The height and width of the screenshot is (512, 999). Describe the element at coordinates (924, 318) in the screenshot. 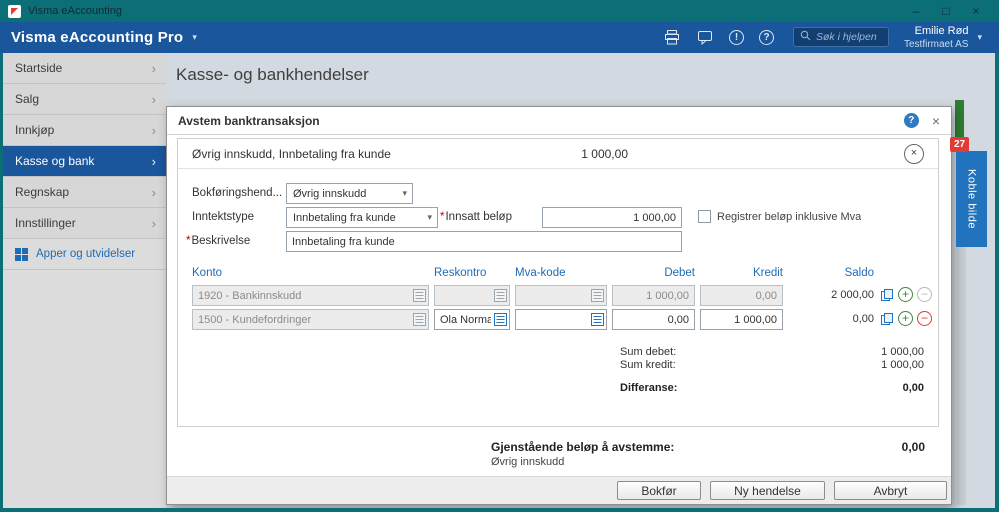

I see `remove-row-button: −` at that location.